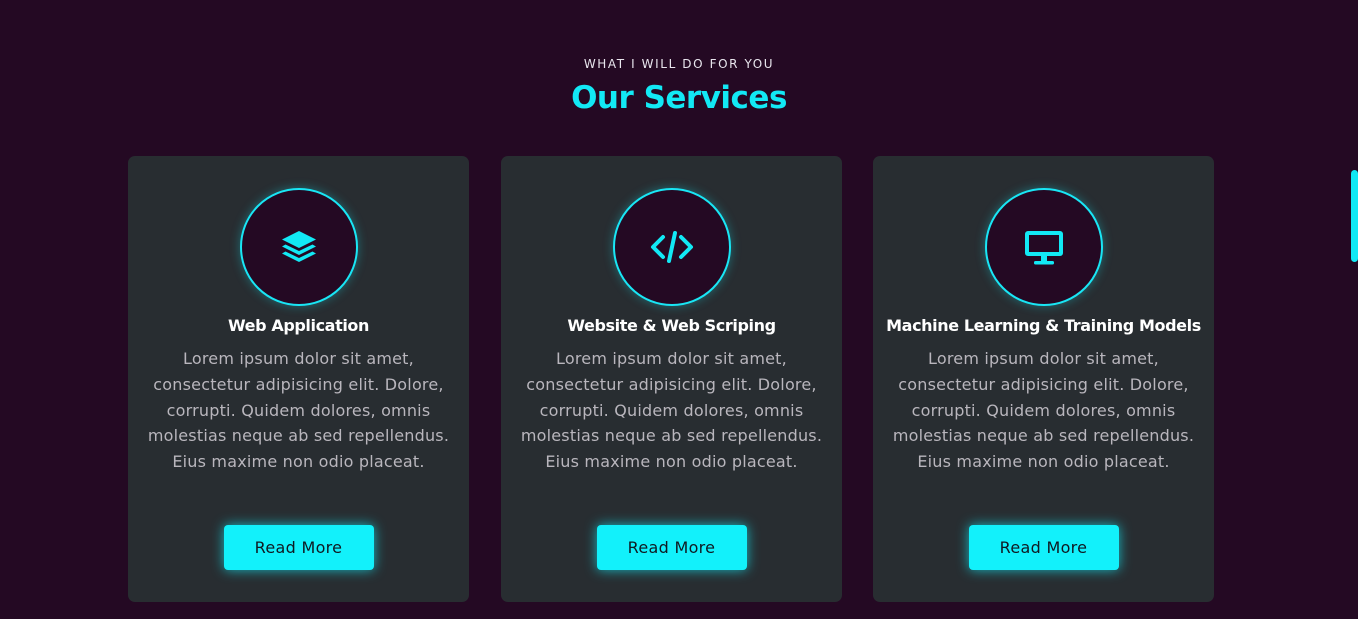 This screenshot has width=1358, height=619. I want to click on code-icon, so click(671, 247).